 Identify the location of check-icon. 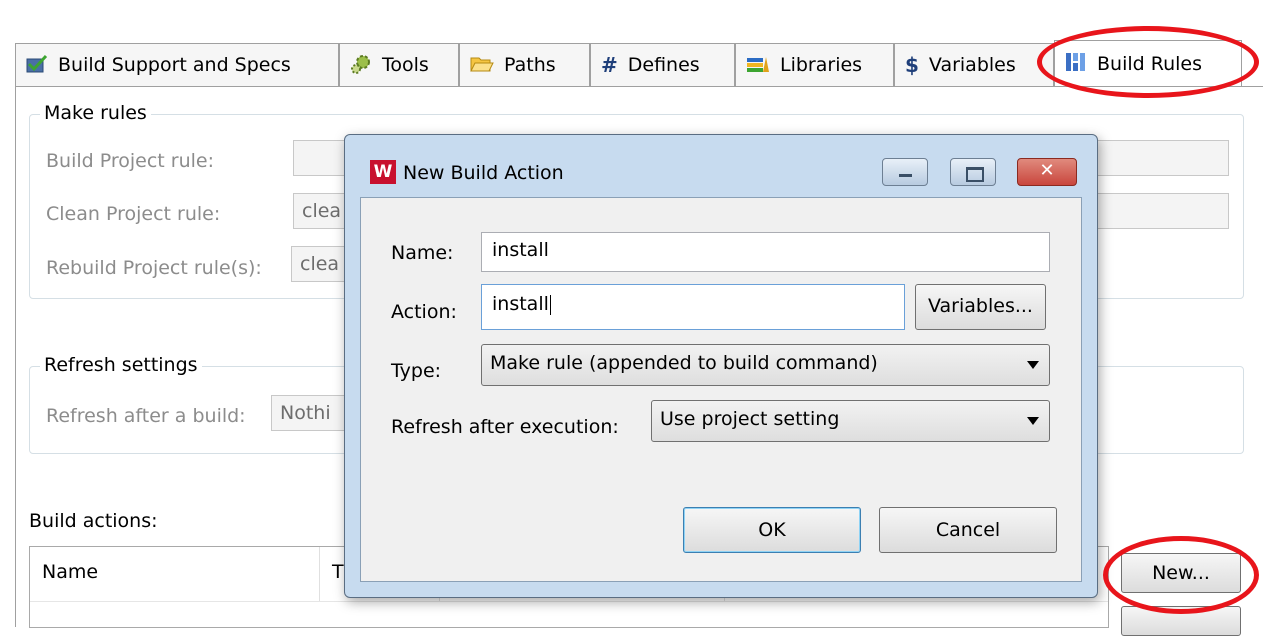
(37, 65).